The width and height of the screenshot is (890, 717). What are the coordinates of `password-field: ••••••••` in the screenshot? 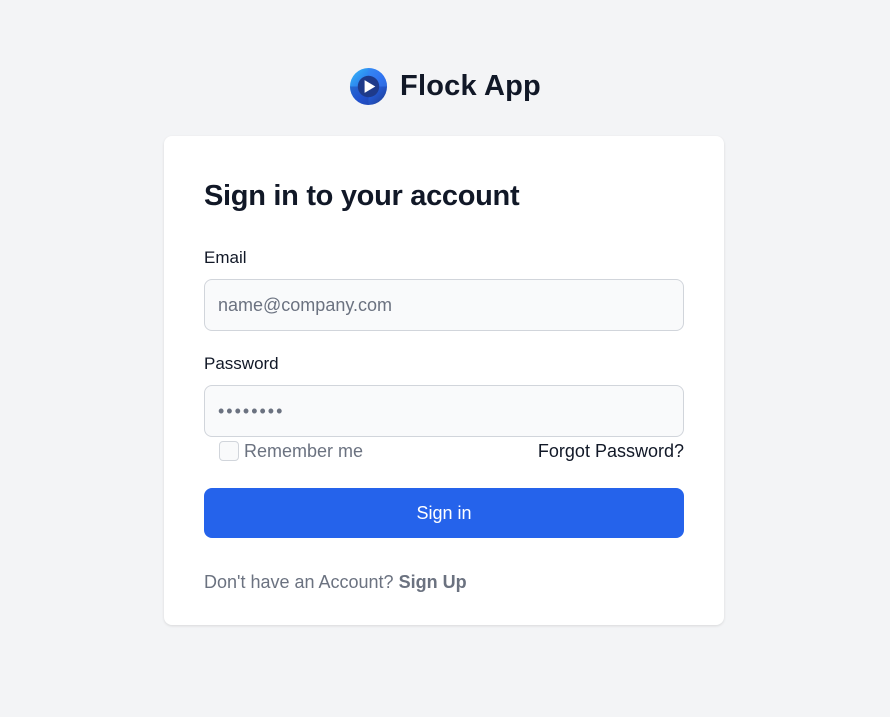 It's located at (444, 411).